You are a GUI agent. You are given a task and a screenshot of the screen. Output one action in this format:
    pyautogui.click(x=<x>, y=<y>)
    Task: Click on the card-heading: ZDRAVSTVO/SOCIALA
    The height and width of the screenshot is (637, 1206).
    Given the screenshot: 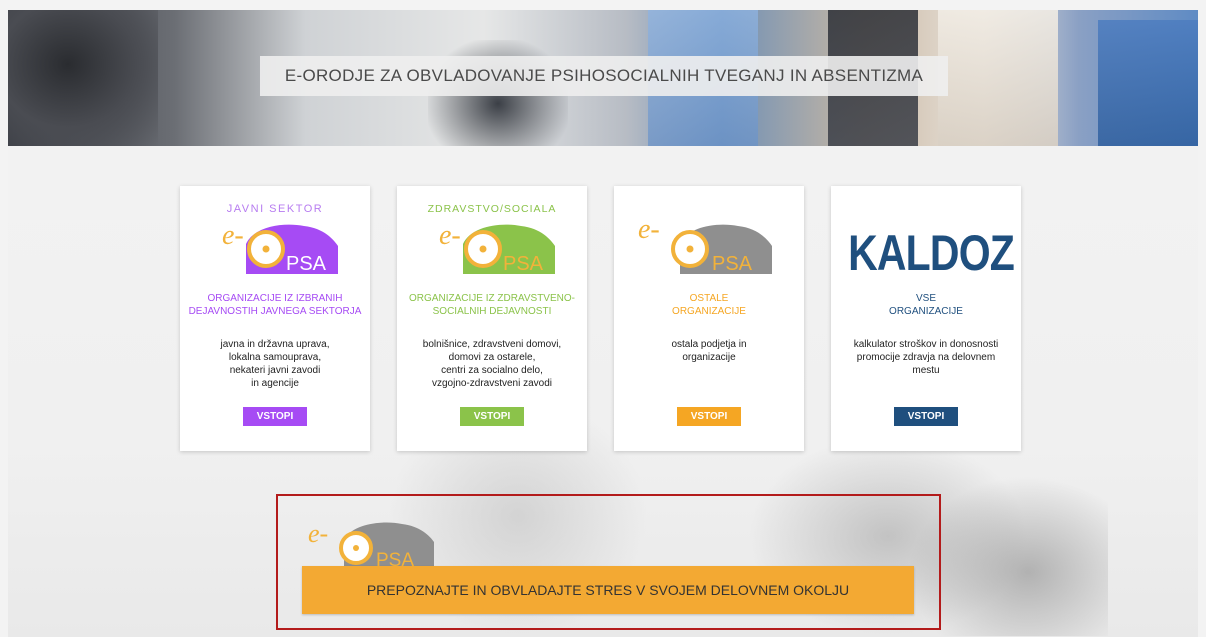 What is the action you would take?
    pyautogui.click(x=492, y=209)
    